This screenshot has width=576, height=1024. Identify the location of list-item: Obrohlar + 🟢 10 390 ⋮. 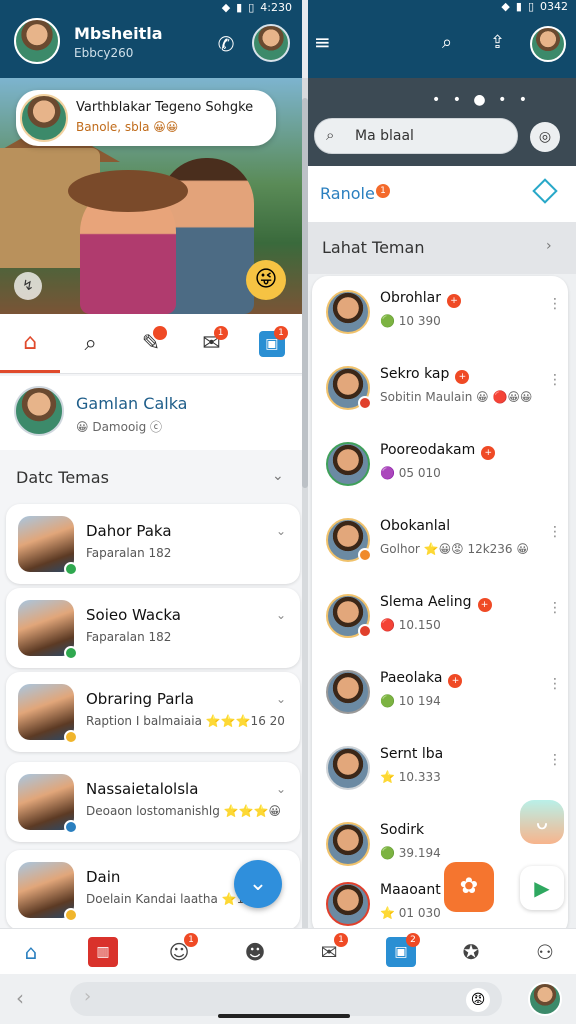
(440, 314).